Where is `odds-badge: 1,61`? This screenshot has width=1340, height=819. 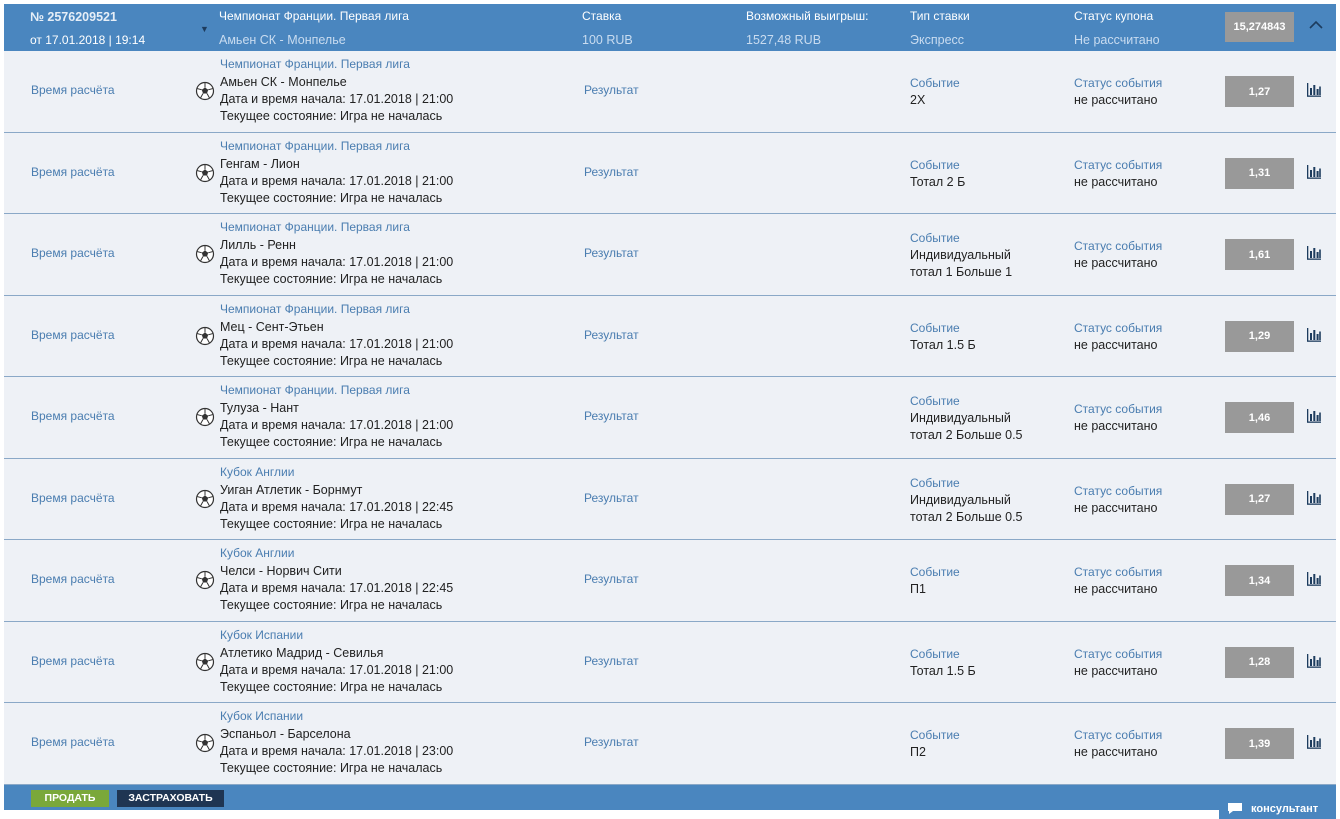 odds-badge: 1,61 is located at coordinates (1259, 254).